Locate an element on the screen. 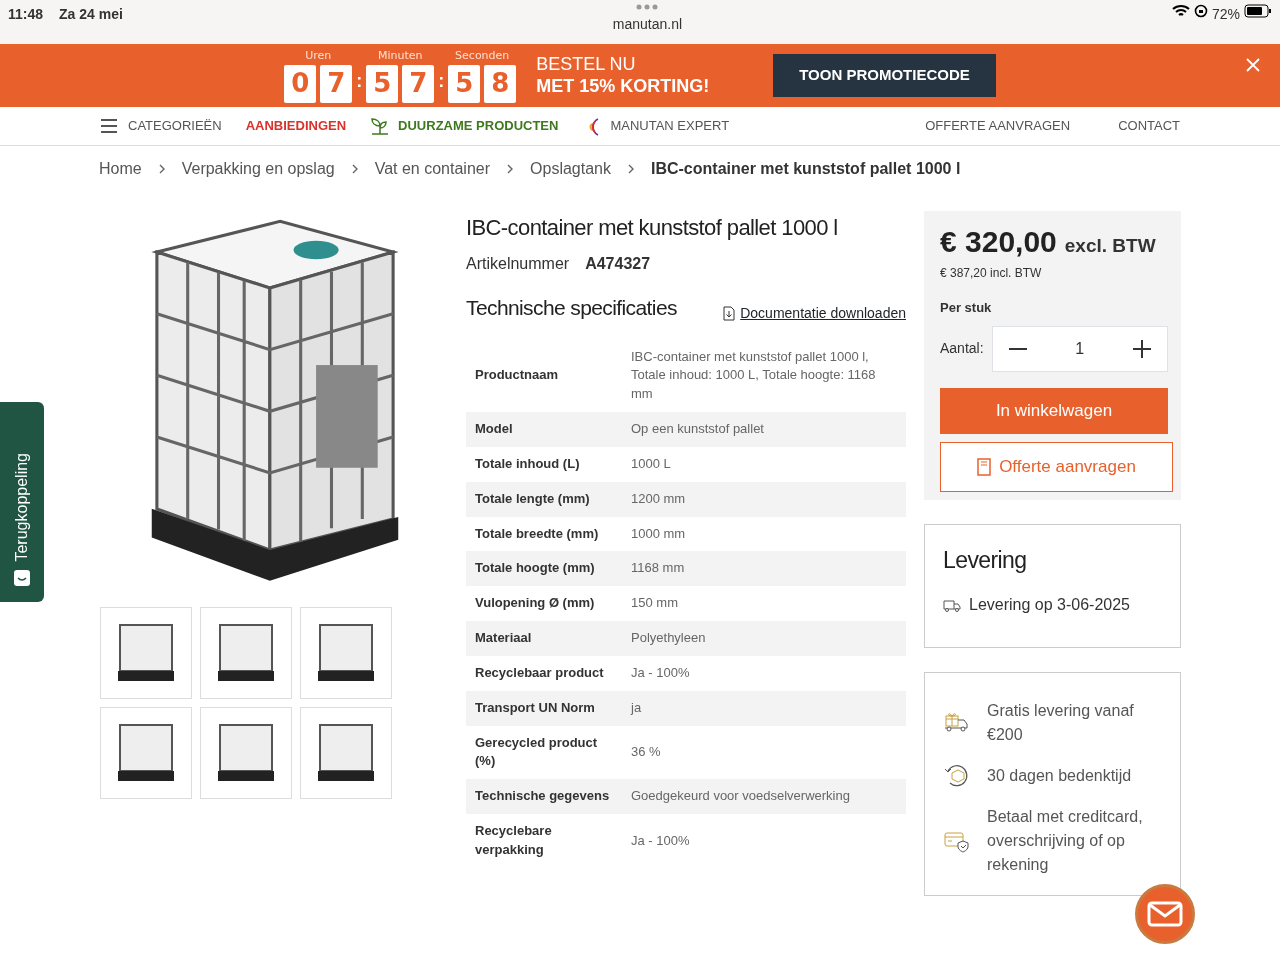 Image resolution: width=1280 pixels, height=960 pixels. wifi-icon is located at coordinates (1180, 11).